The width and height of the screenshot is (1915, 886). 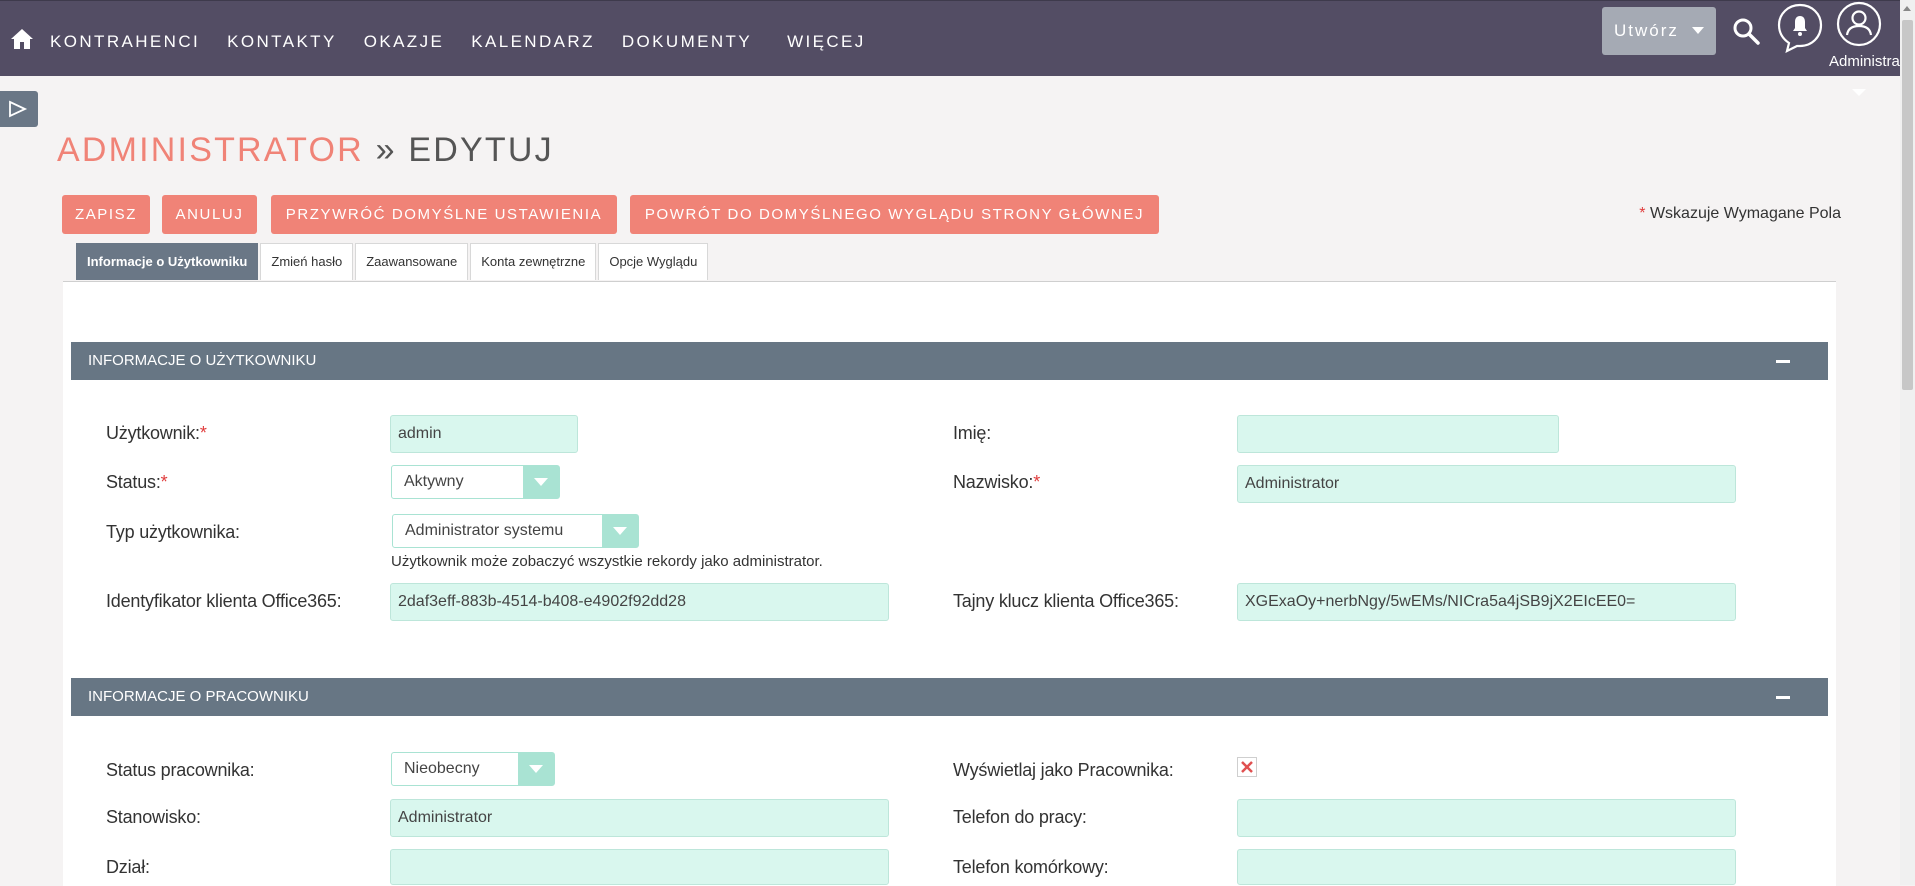 I want to click on nav-kalendarz: KALENDARZ, so click(x=533, y=42).